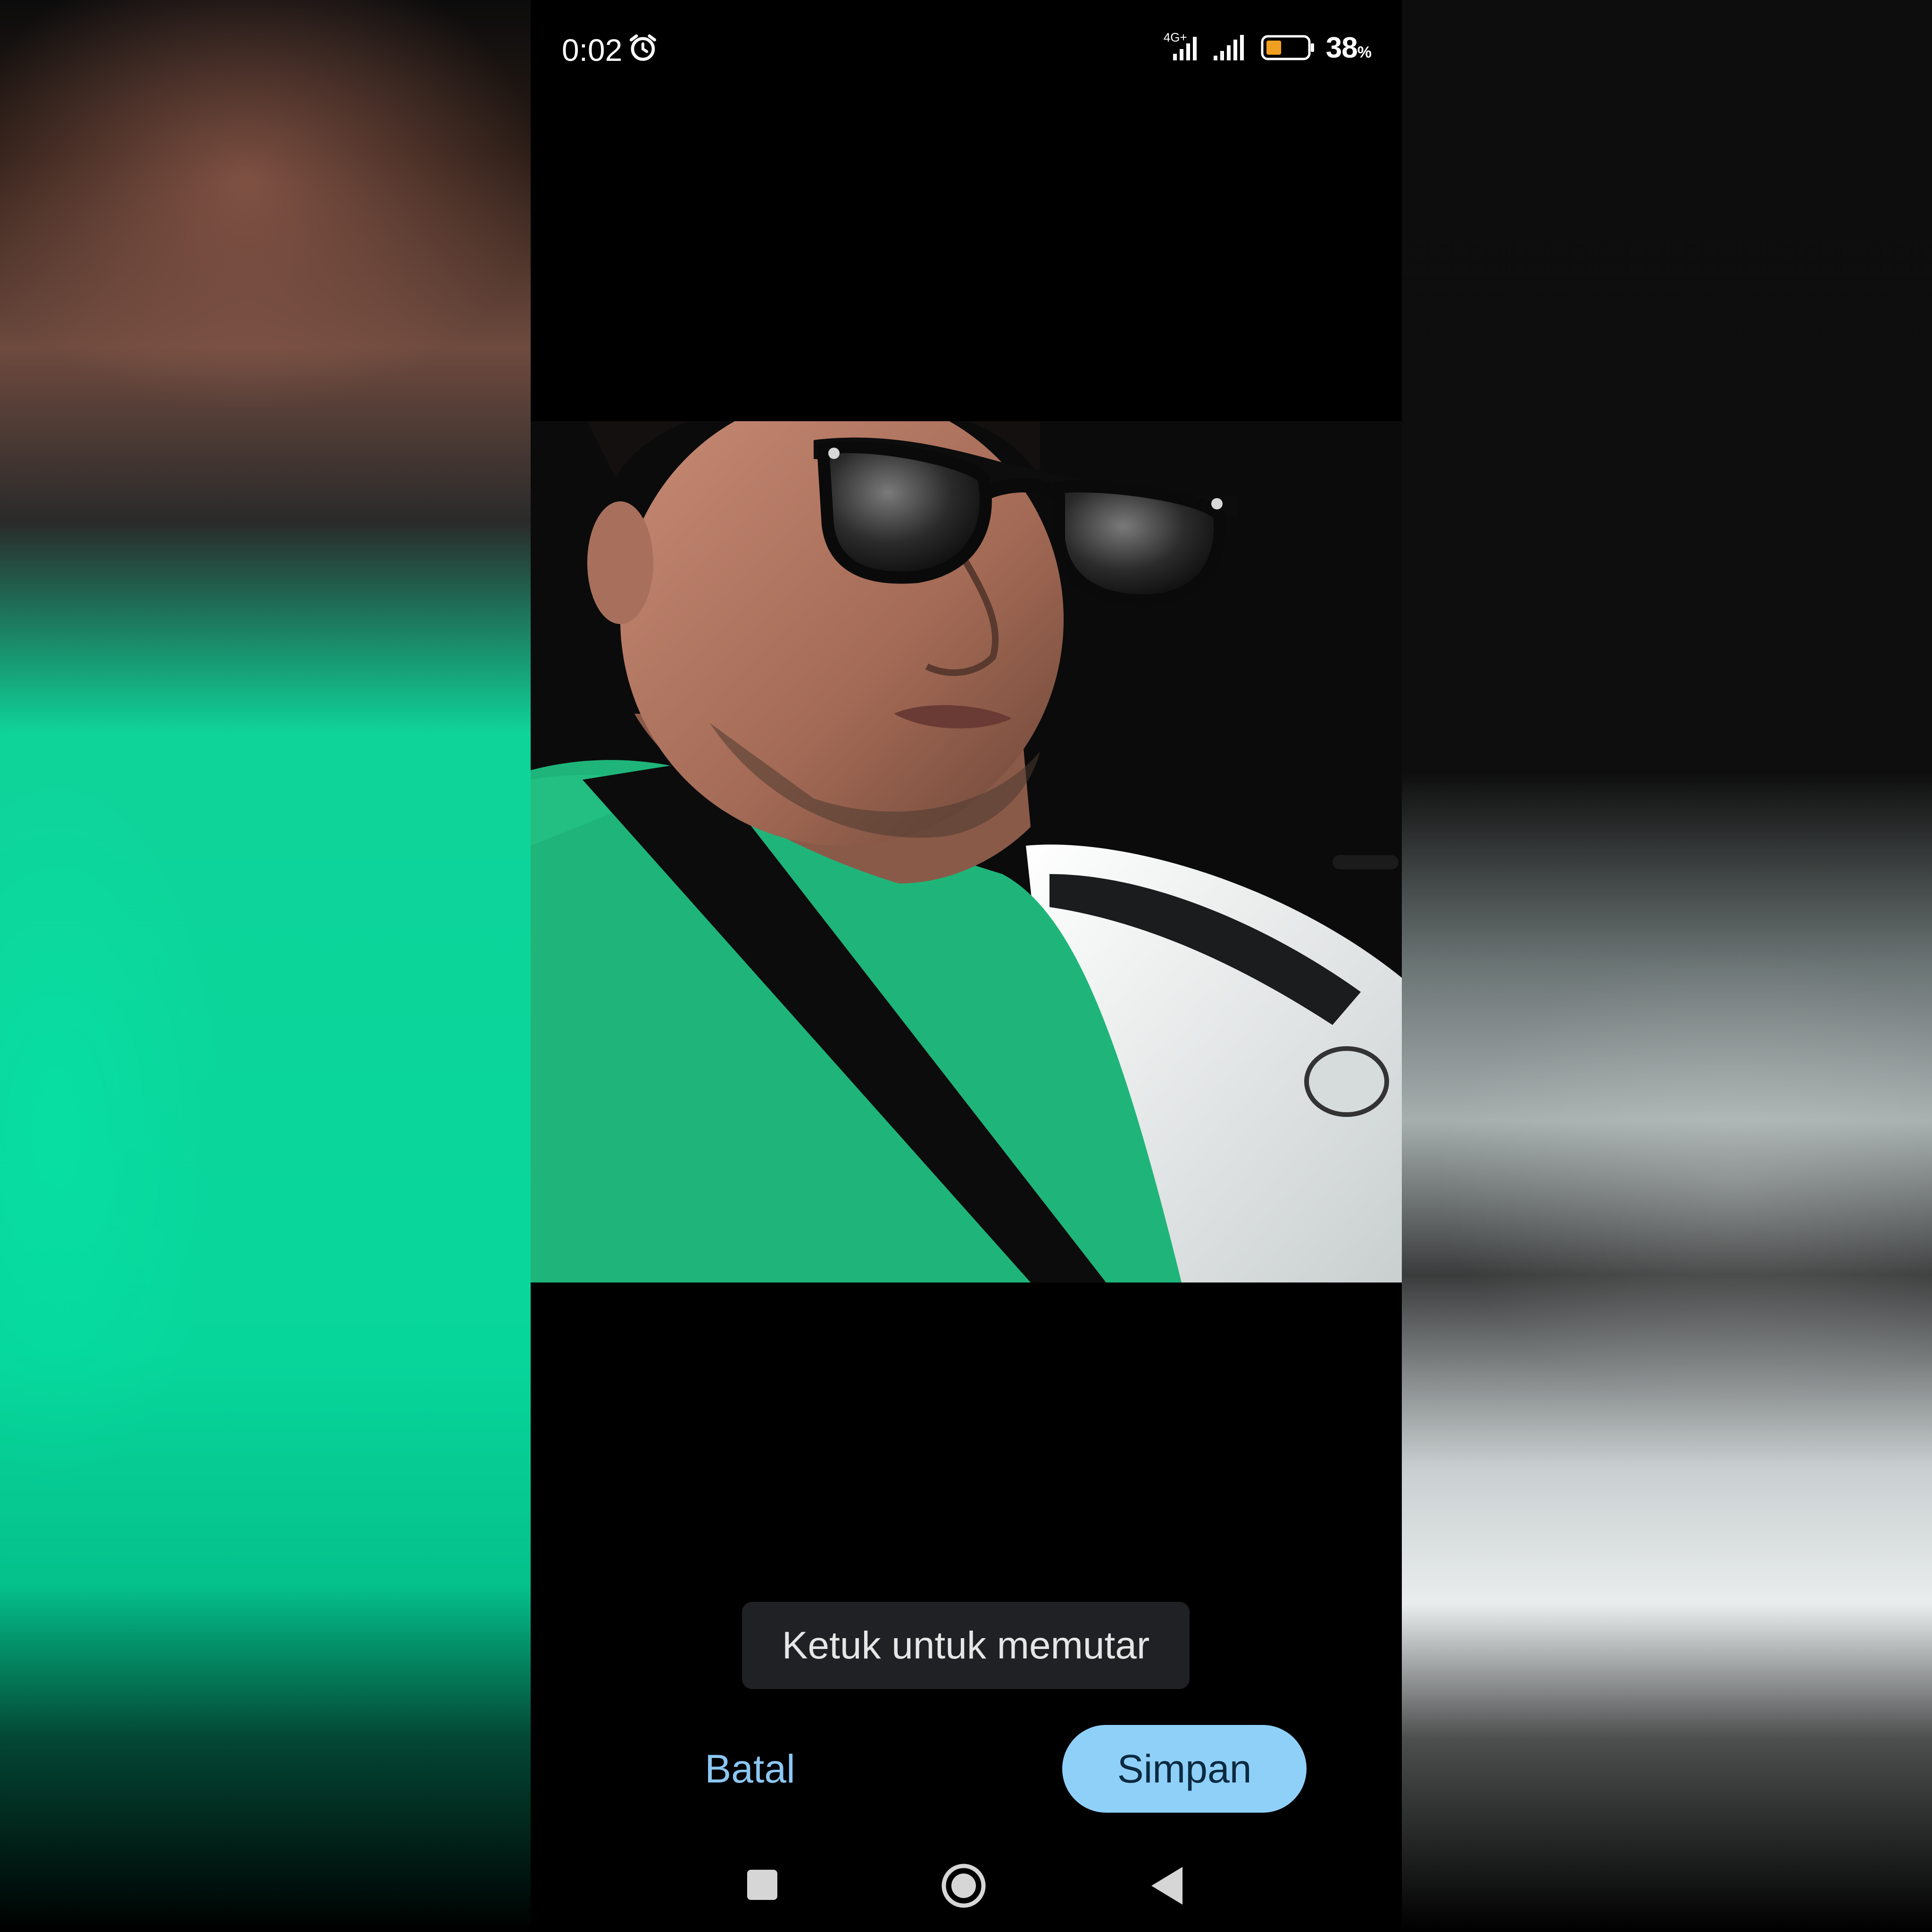 This screenshot has height=1932, width=1932. What do you see at coordinates (964, 1885) in the screenshot?
I see `circle-icon` at bounding box center [964, 1885].